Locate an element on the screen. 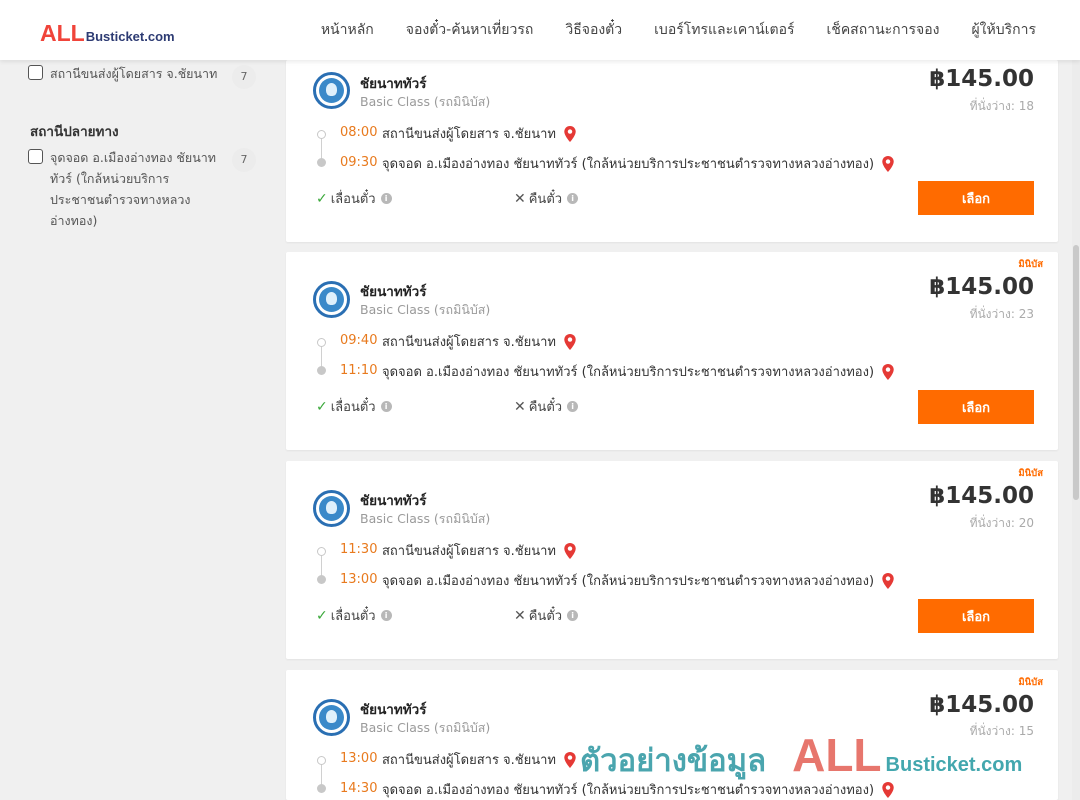 The width and height of the screenshot is (1080, 800). origin-filter-label: สถานีขนส่งผู้โดยสาร จ.ชัยนาท is located at coordinates (134, 73).